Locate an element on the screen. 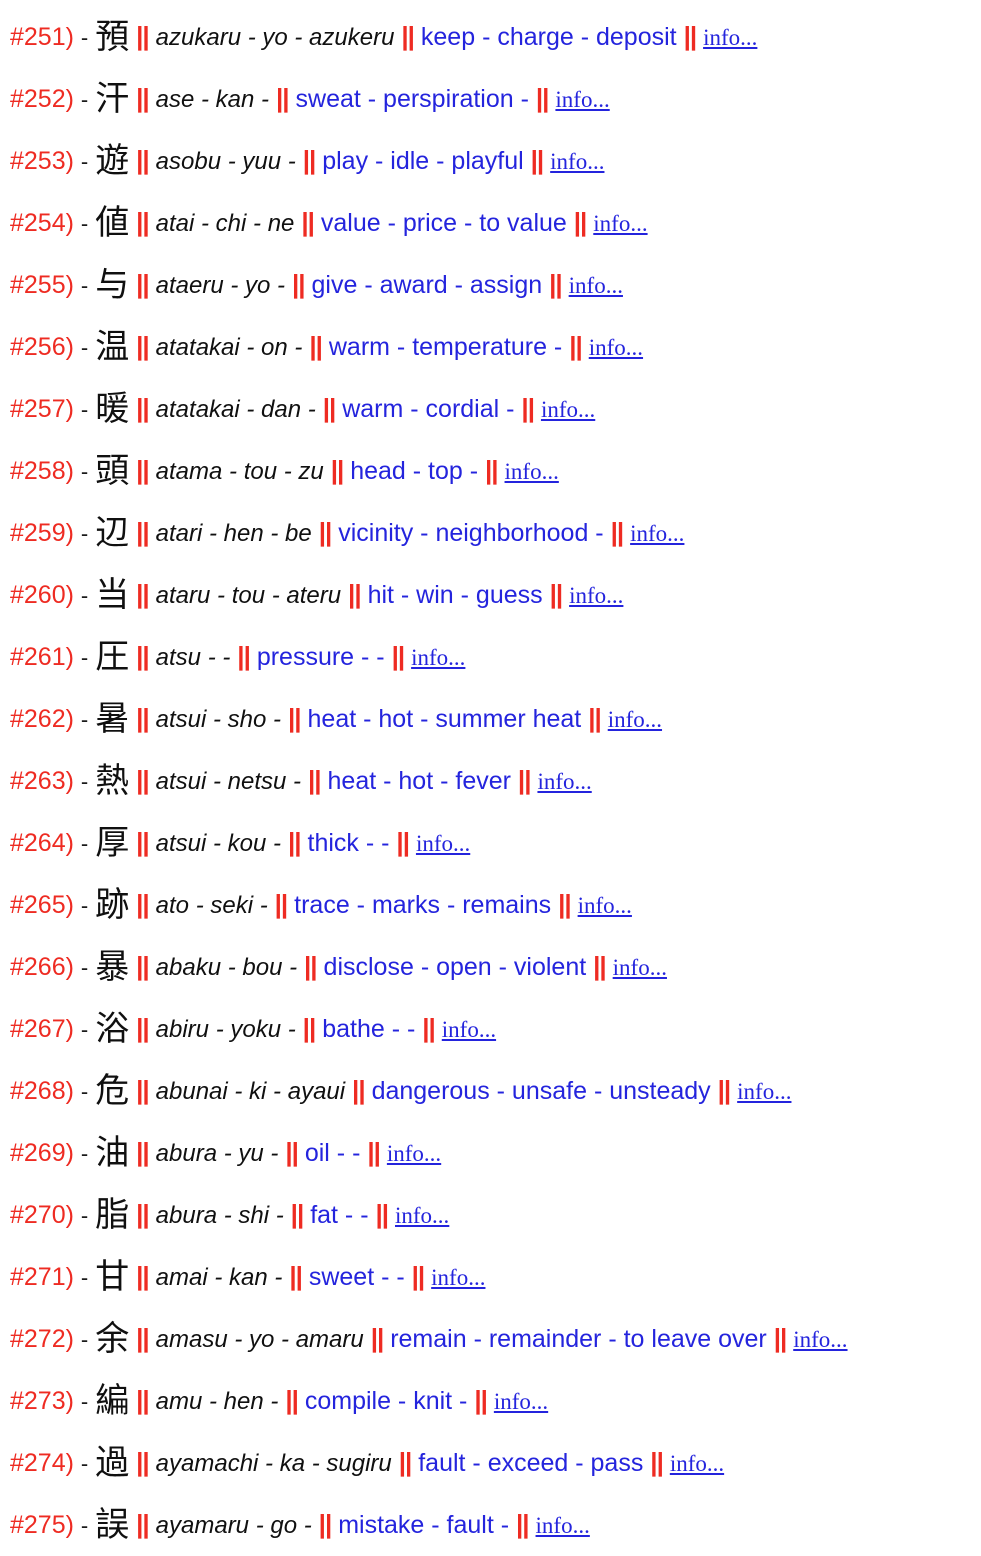 The height and width of the screenshot is (1556, 981). kanji-character: 跡 is located at coordinates (112, 905).